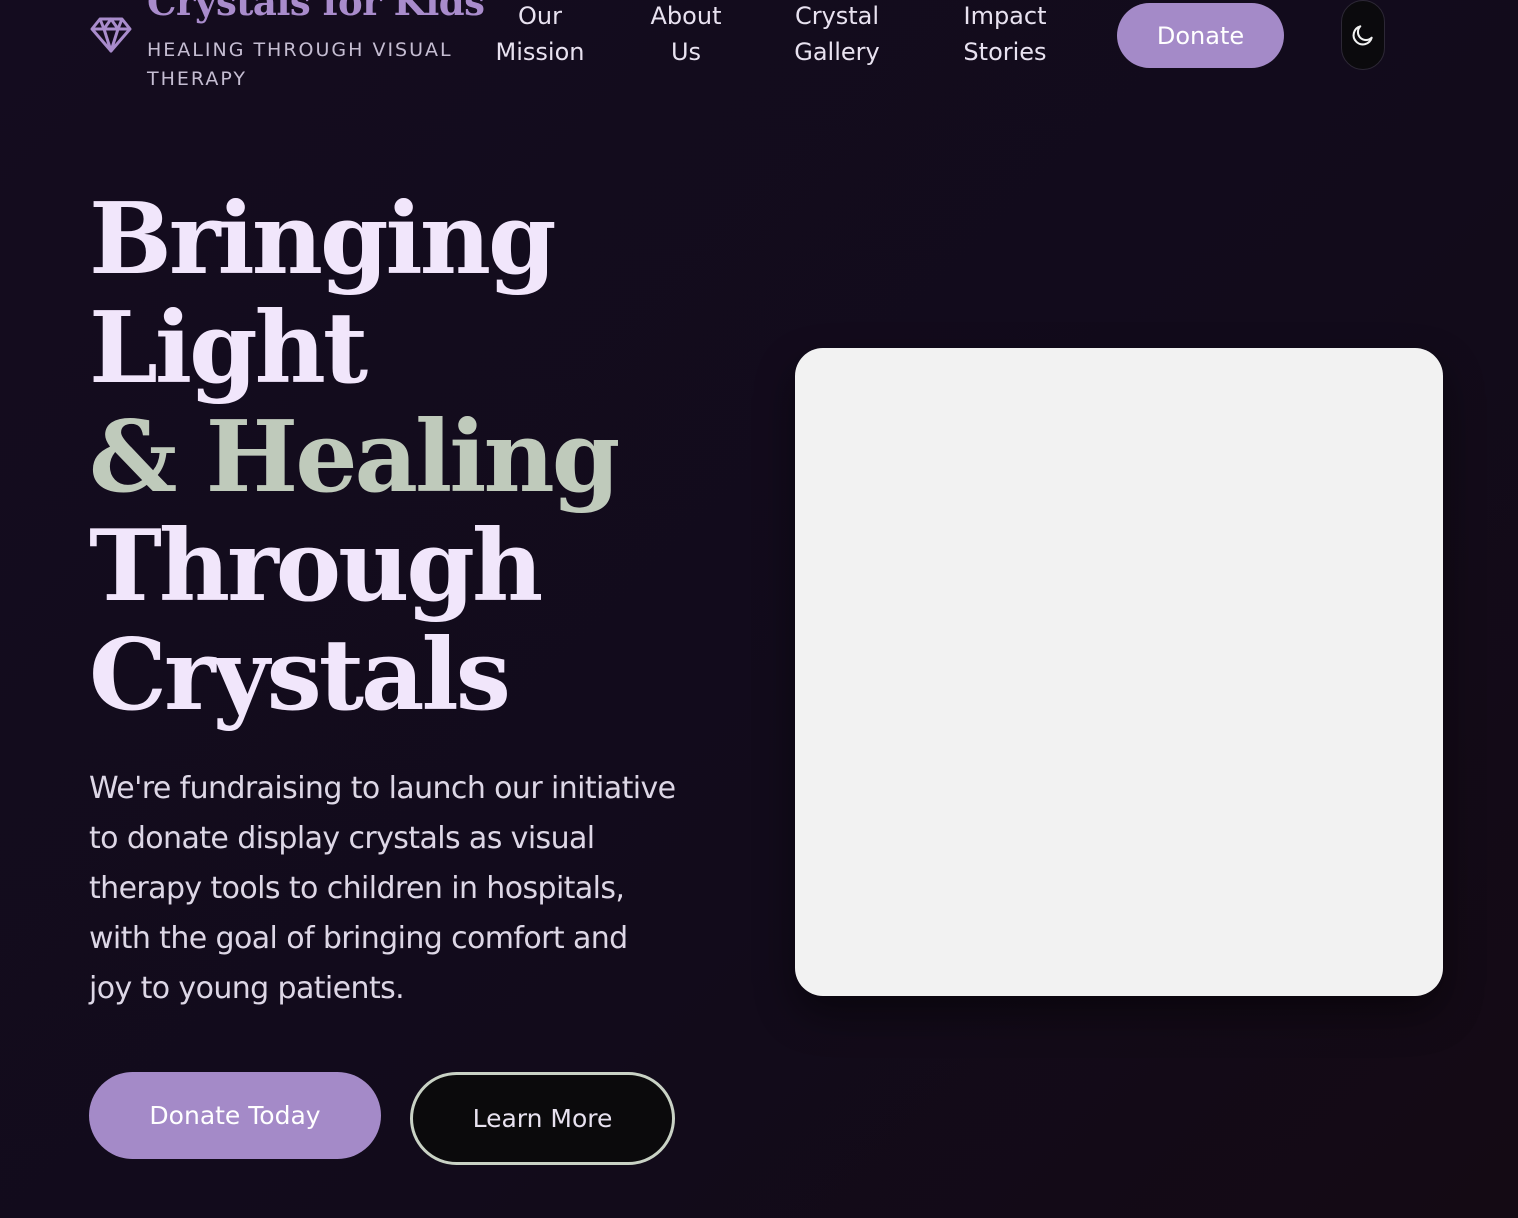 The image size is (1518, 1218). Describe the element at coordinates (300, 675) in the screenshot. I see `hero-title-line: Crystals` at that location.